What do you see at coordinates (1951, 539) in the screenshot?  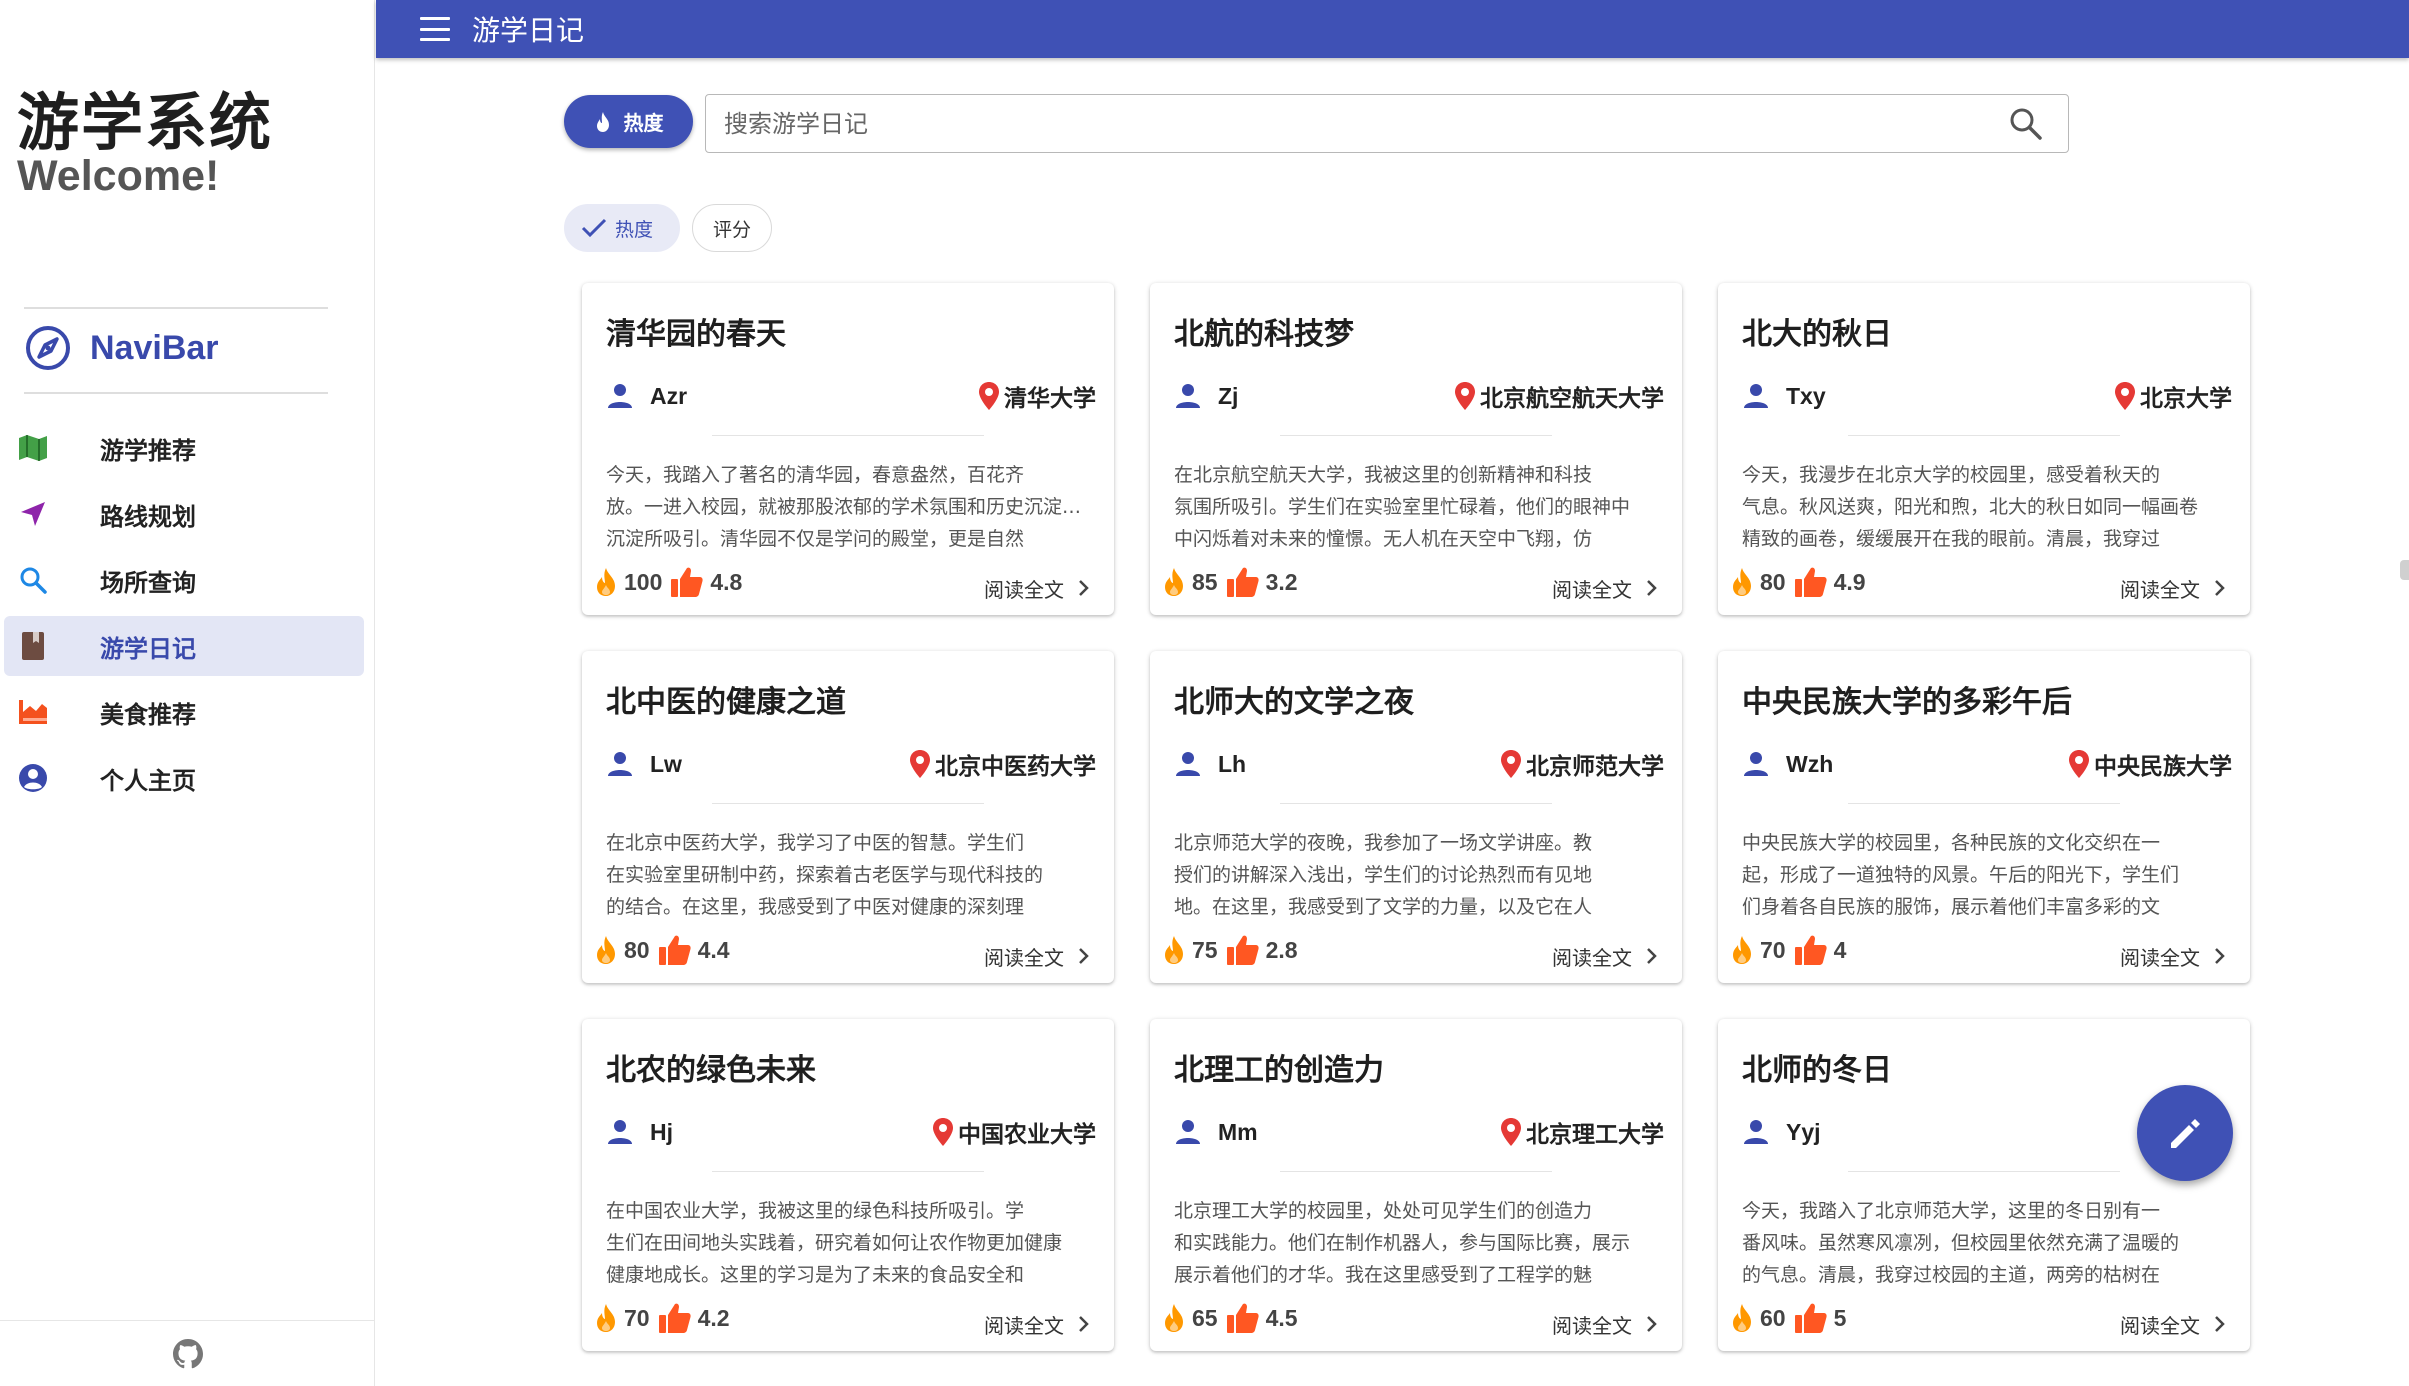 I see `excerpt-line: 精致的画卷，缓缓展开在我的眼前。清晨，我穿过` at bounding box center [1951, 539].